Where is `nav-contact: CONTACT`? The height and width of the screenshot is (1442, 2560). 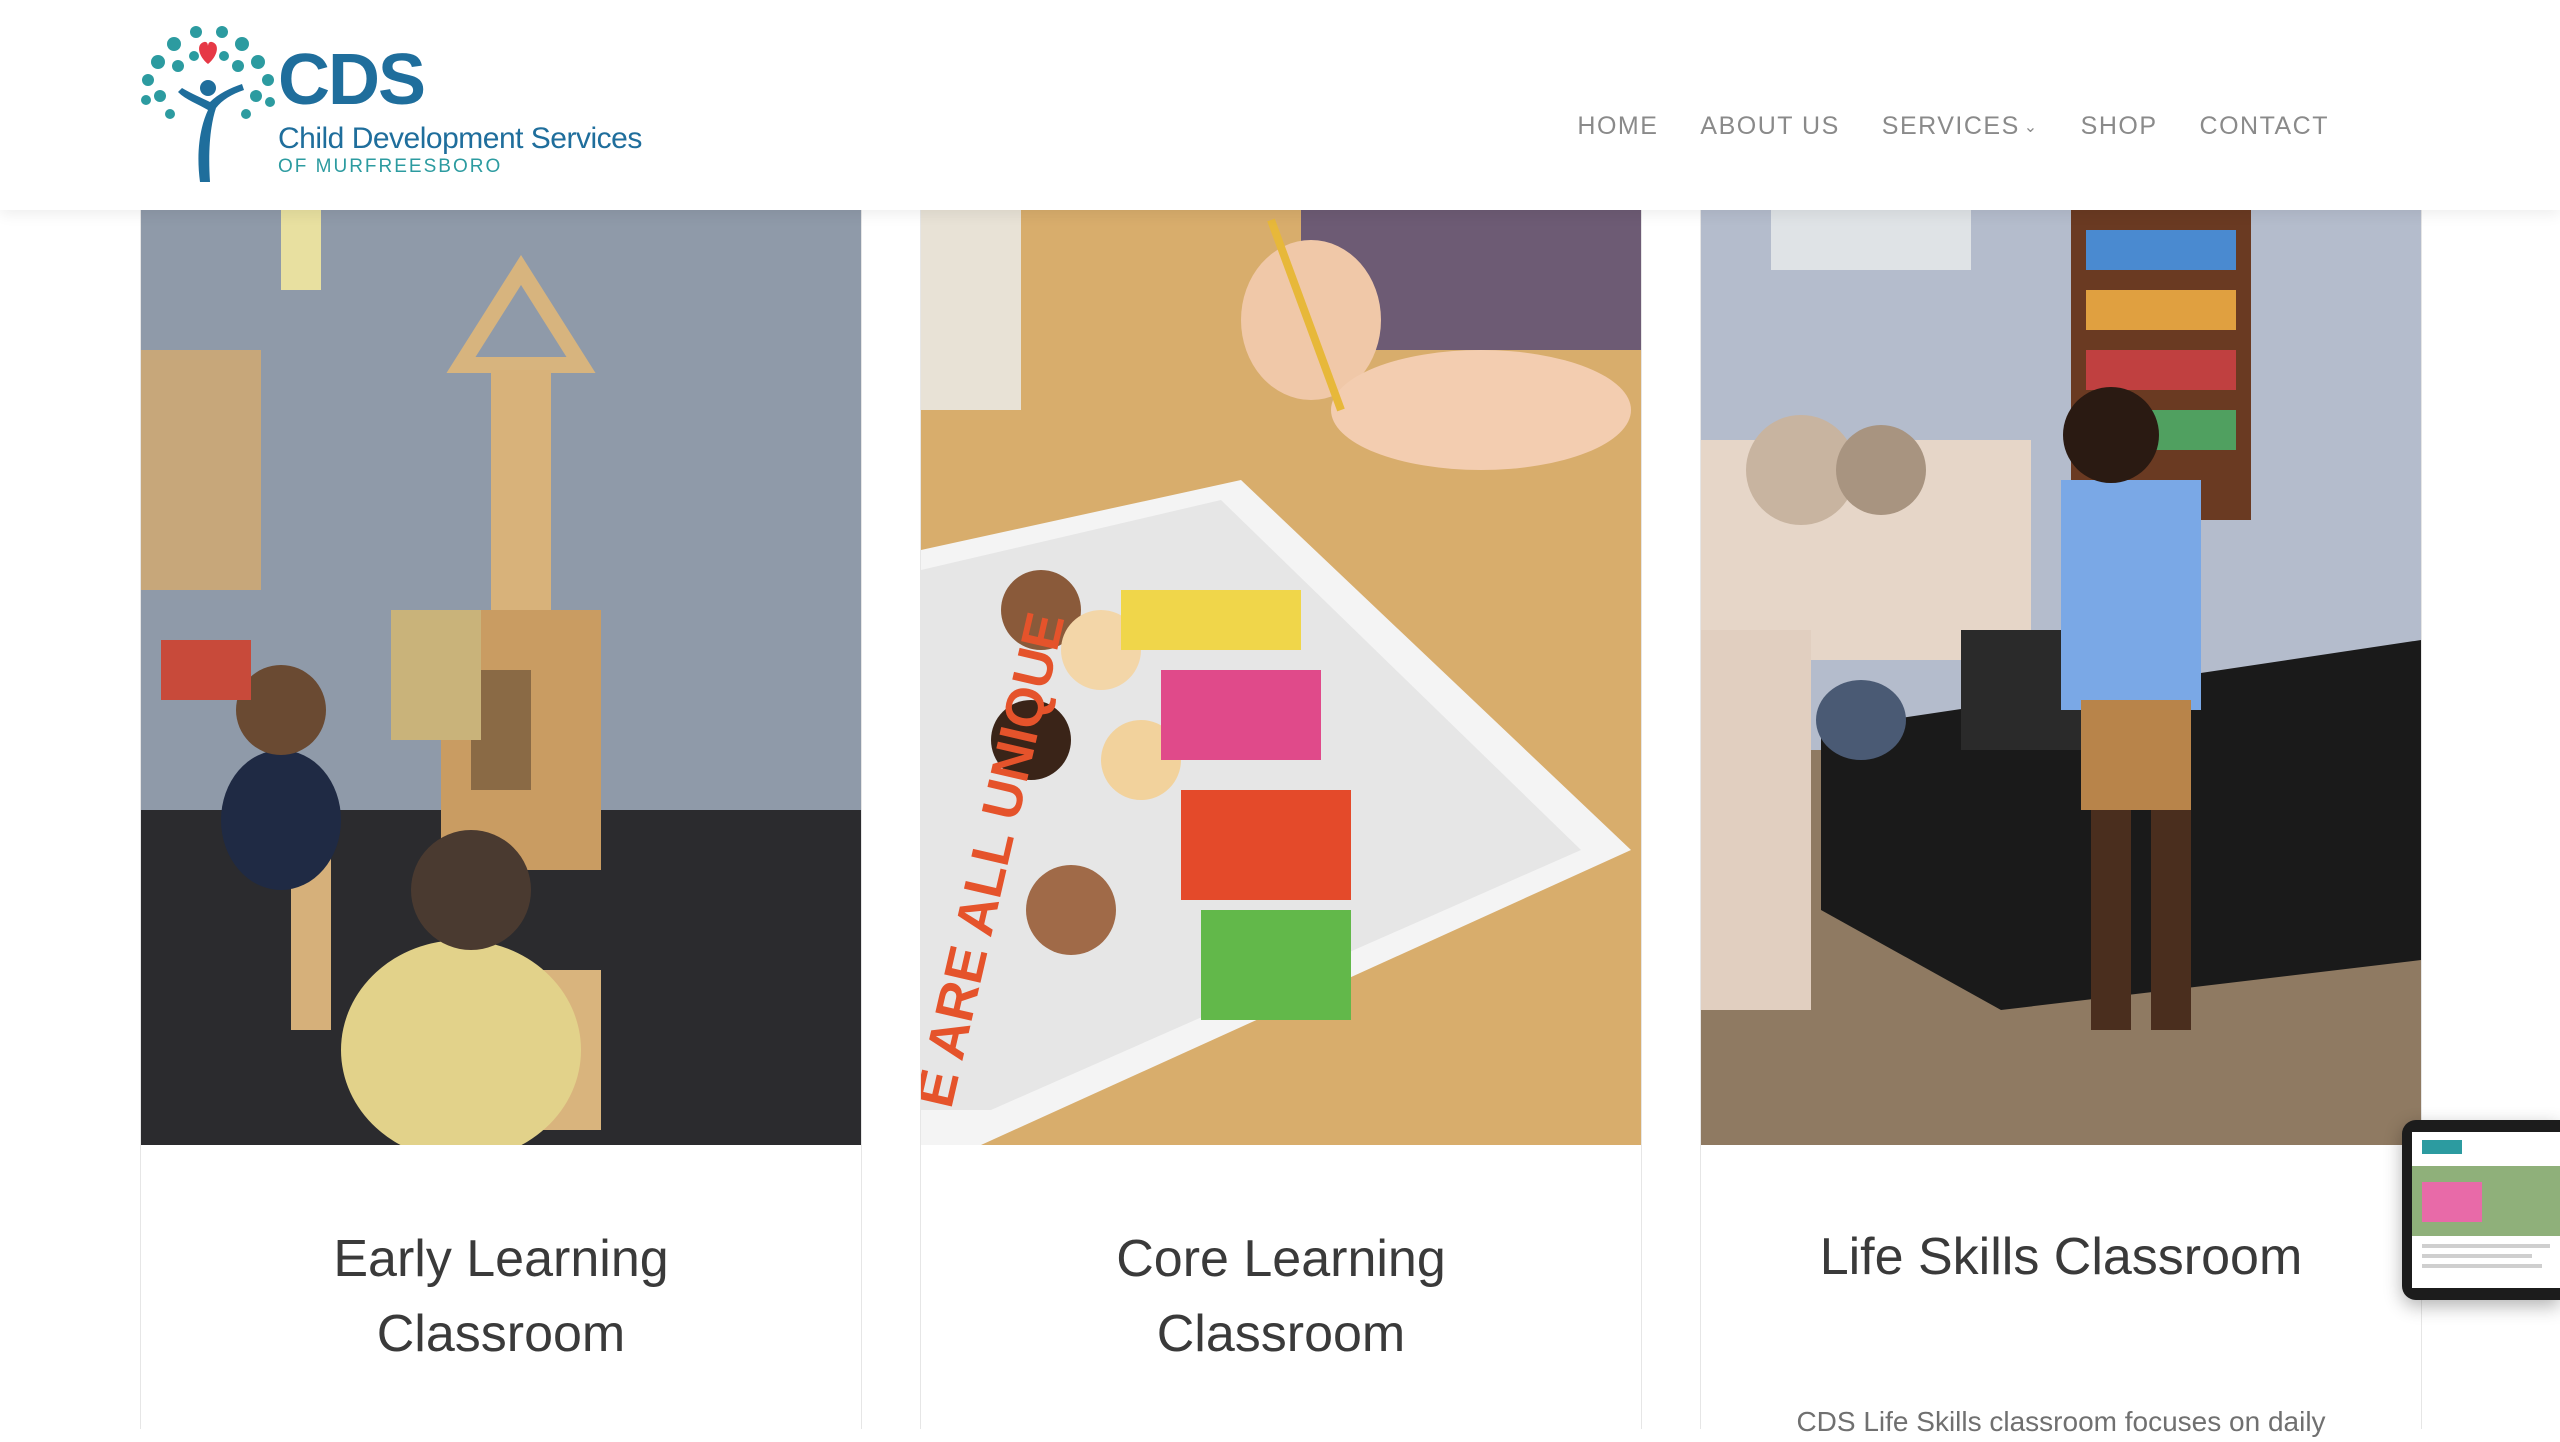 nav-contact: CONTACT is located at coordinates (2264, 126).